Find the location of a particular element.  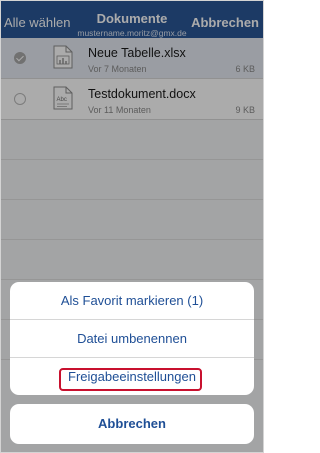

rename-action-button: Datei umbenennen is located at coordinates (132, 338).